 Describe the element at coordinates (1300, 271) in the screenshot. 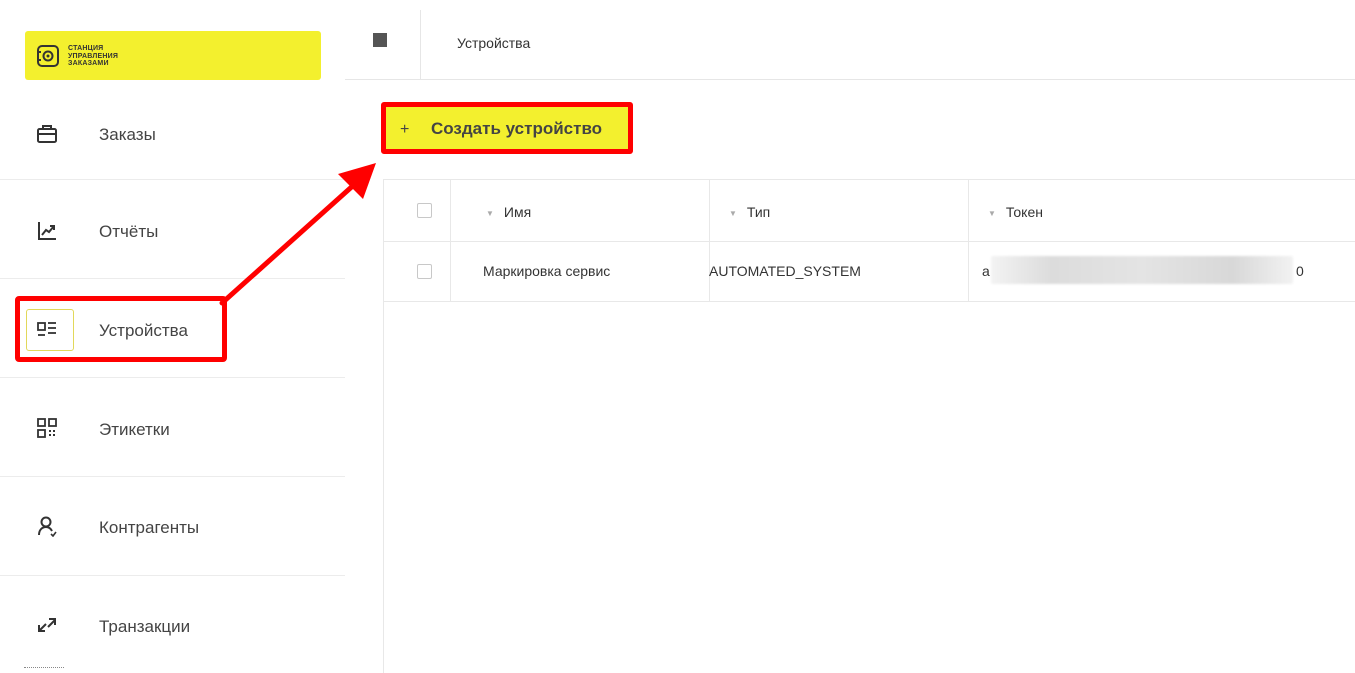

I see `cell-token-end: 0` at that location.